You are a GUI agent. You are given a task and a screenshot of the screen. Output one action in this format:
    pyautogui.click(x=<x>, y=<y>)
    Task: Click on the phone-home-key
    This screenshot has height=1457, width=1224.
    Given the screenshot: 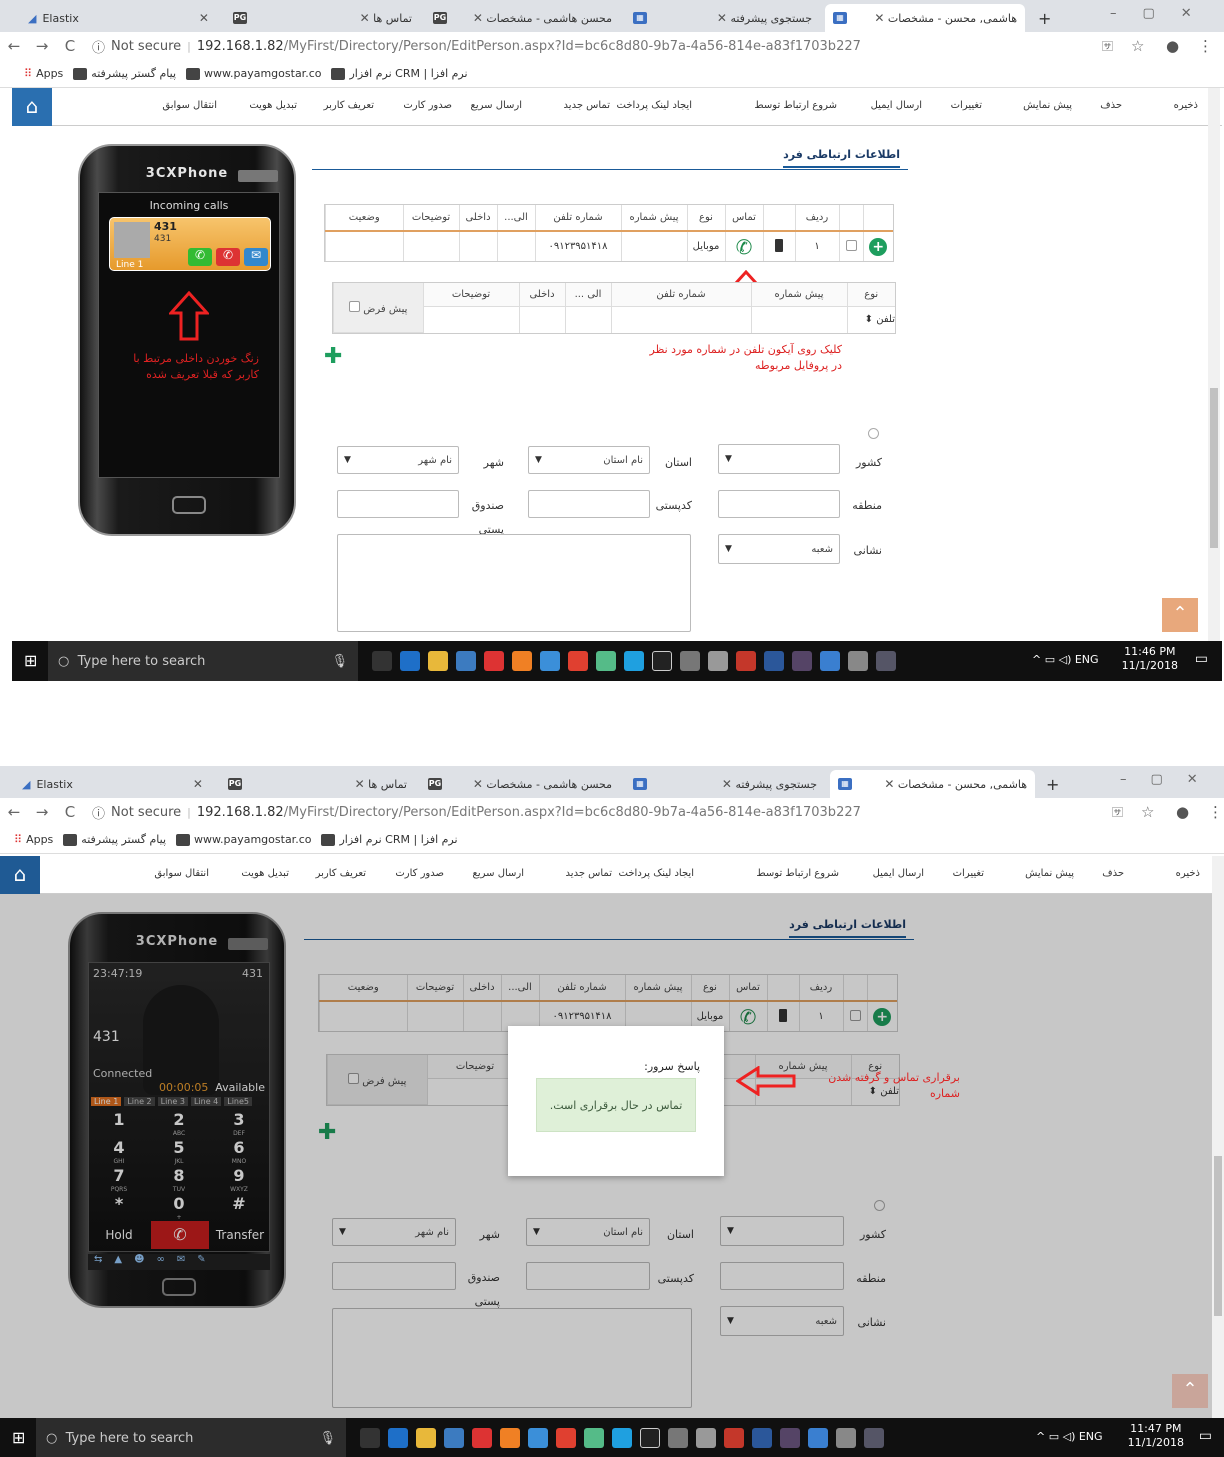 What is the action you would take?
    pyautogui.click(x=189, y=505)
    